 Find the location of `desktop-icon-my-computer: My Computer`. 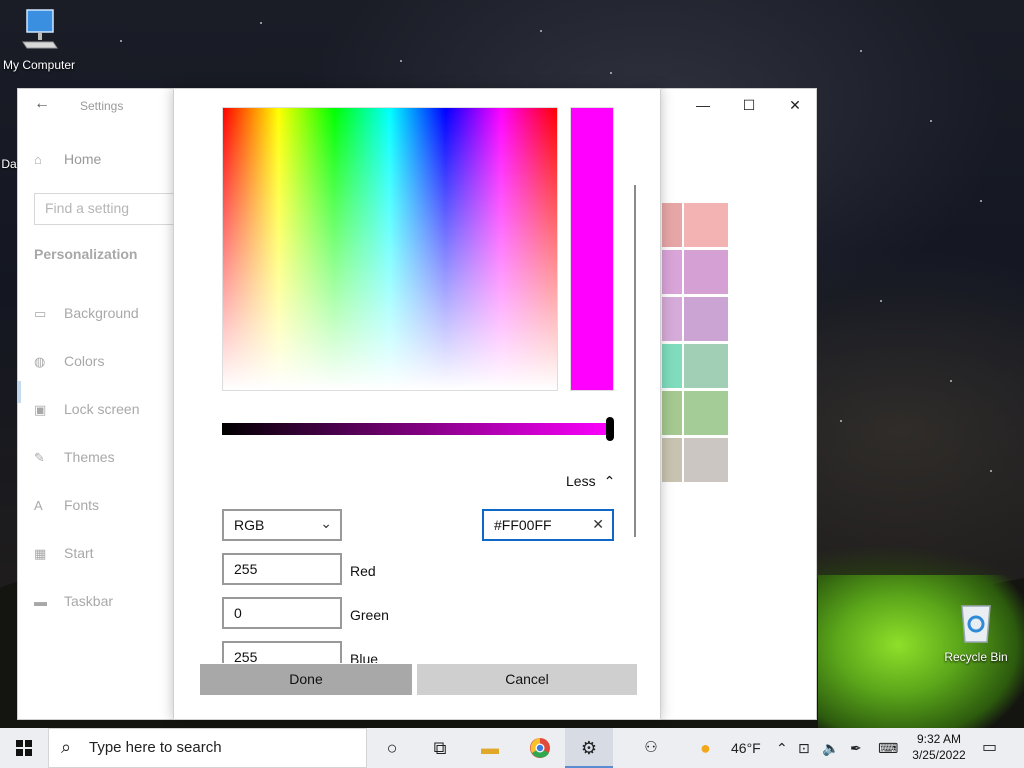

desktop-icon-my-computer: My Computer is located at coordinates (39, 40).